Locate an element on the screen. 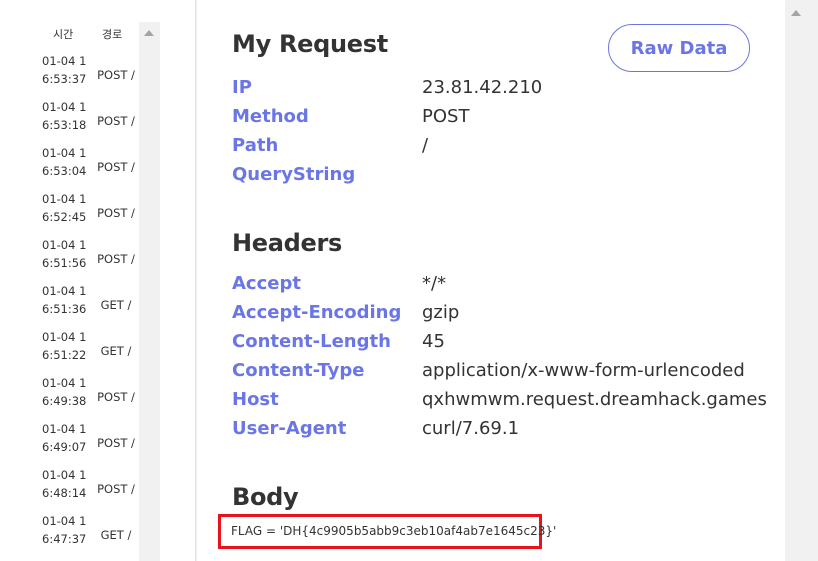 This screenshot has width=818, height=561. request-row: 01-04 1 6:49:07 POST / is located at coordinates (81, 443).